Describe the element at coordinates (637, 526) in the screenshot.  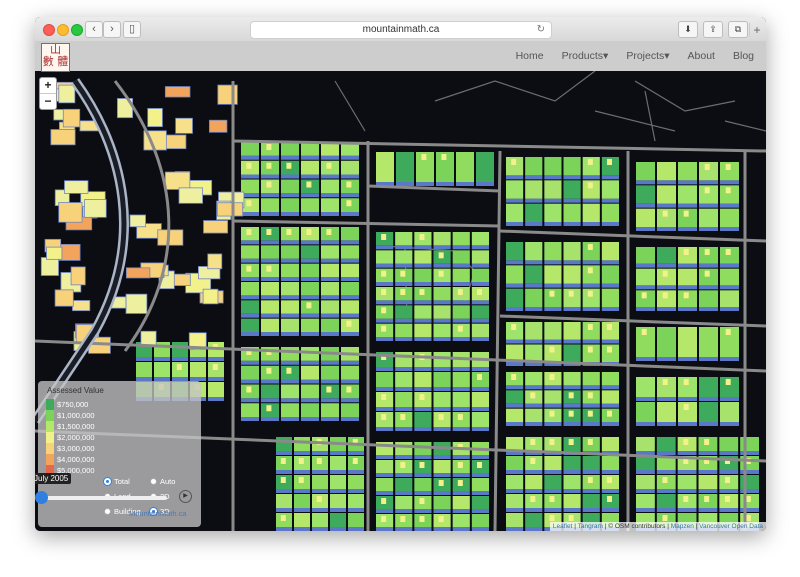
I see `osm-credit: © OSM contributors` at that location.